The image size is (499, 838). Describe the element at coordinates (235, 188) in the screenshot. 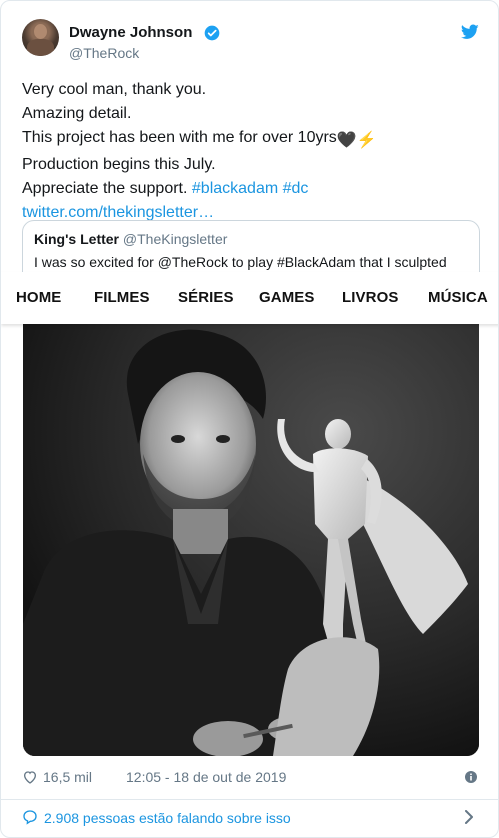

I see `hashtag-blackadam: #blackadam` at that location.